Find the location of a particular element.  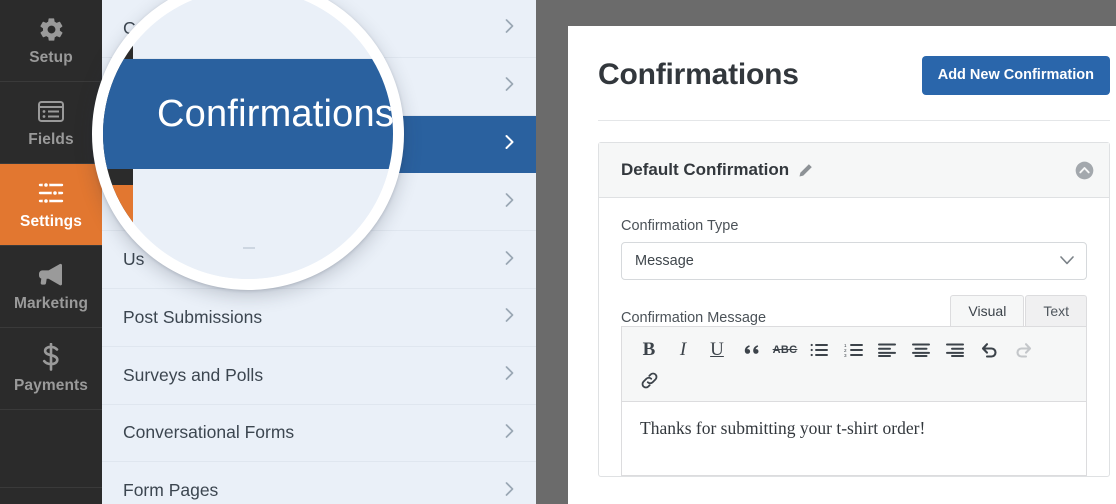

tab-visual: Visual is located at coordinates (987, 310).